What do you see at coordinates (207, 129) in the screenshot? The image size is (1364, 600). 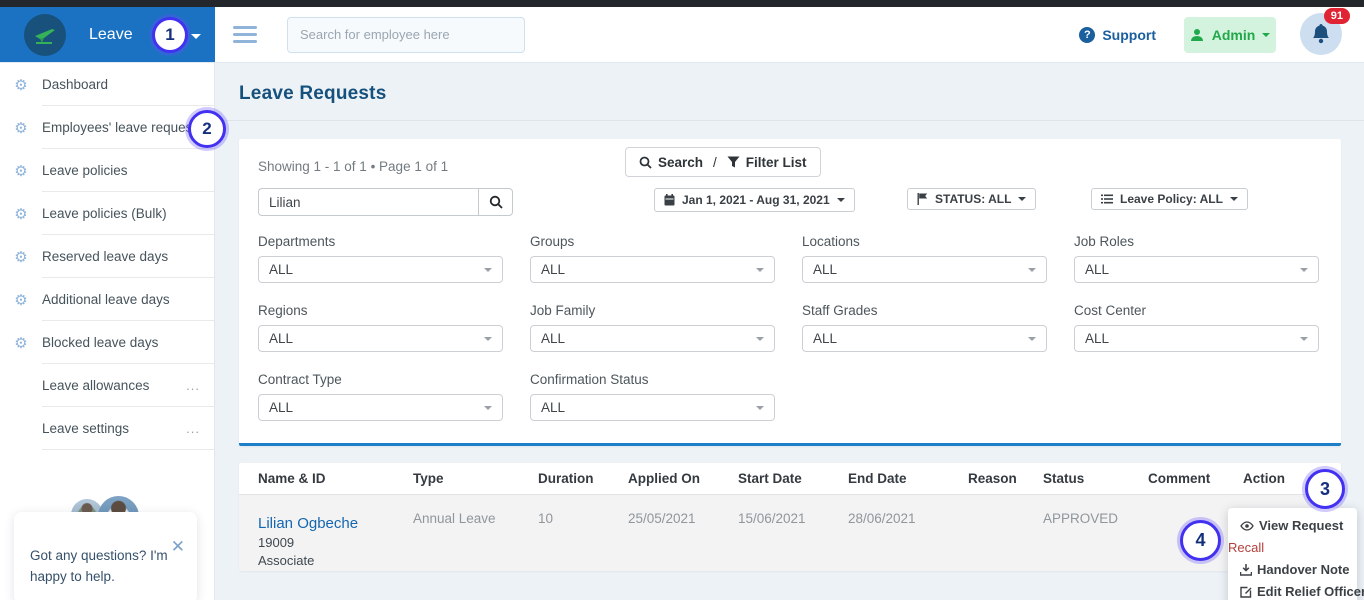 I see `annotation-circle-2: 2` at bounding box center [207, 129].